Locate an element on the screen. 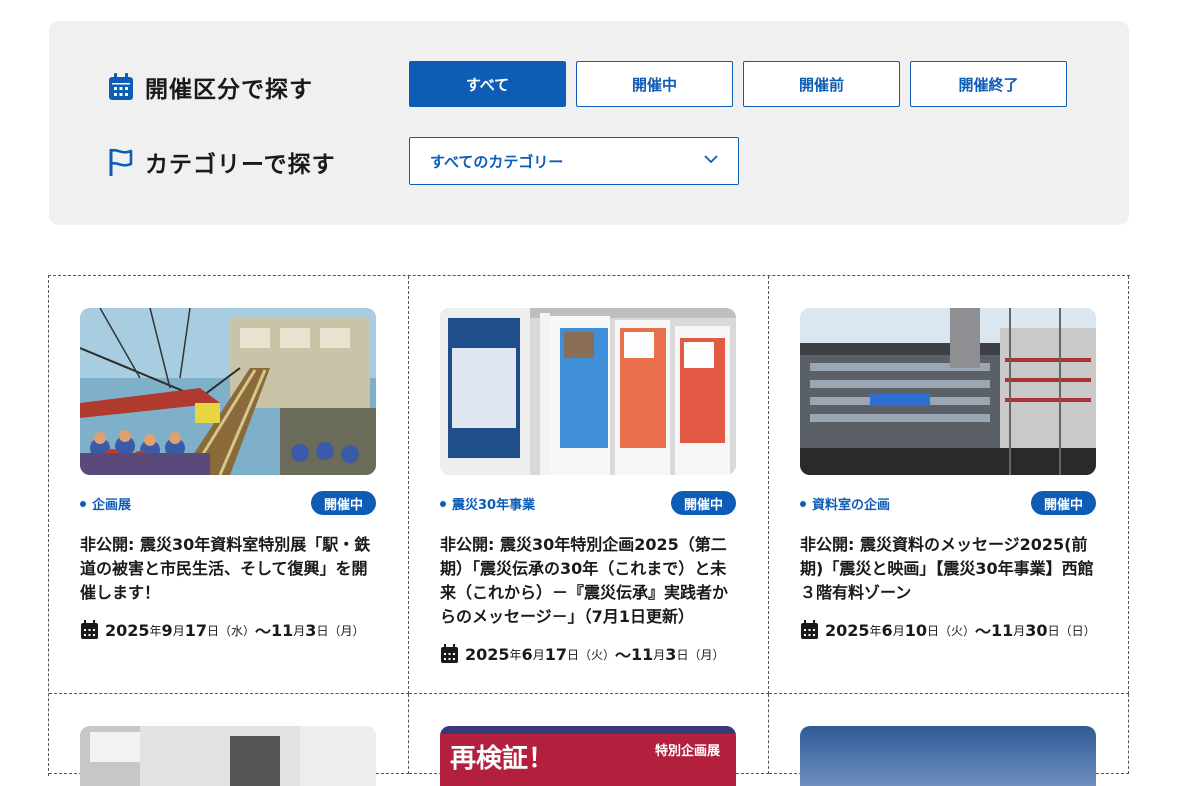  event-thumbnail-painting is located at coordinates (228, 391).